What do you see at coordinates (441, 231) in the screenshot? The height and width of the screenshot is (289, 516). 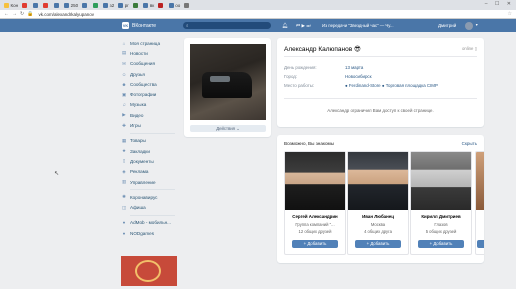 I see `mutual-friends: 5 общих друзей` at bounding box center [441, 231].